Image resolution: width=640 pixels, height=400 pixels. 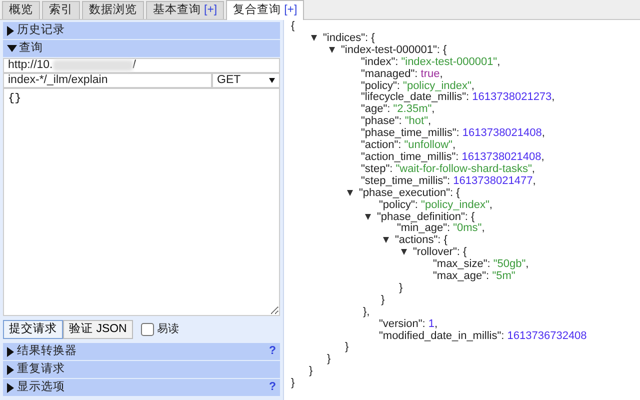 I want to click on path-field: index-*/_ilm/explain, so click(x=107, y=80).